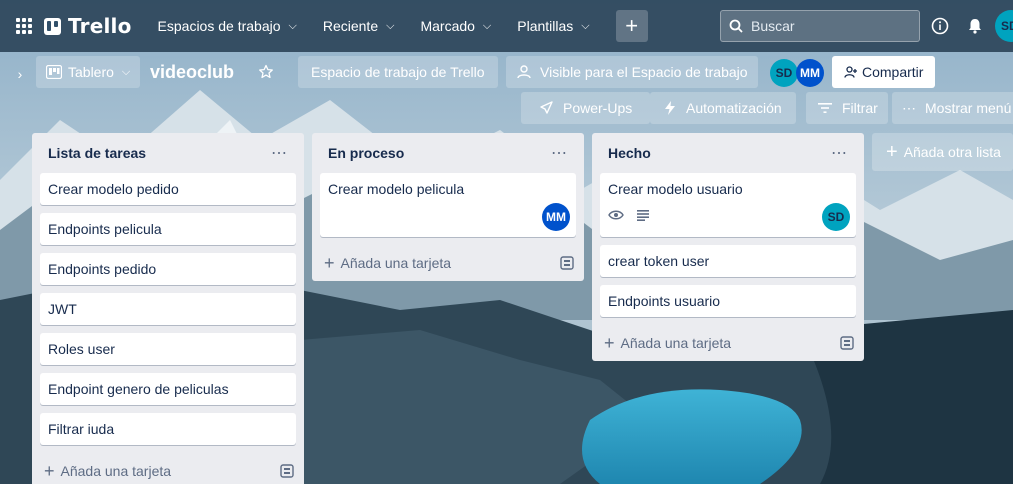 Image resolution: width=1013 pixels, height=484 pixels. What do you see at coordinates (632, 72) in the screenshot?
I see `visibility-button: Visible para el Espacio de trabajo` at bounding box center [632, 72].